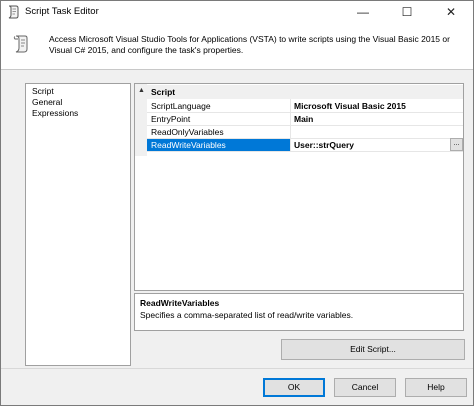 The width and height of the screenshot is (474, 406). What do you see at coordinates (62, 11) in the screenshot?
I see `window-title: Script Task Editor` at bounding box center [62, 11].